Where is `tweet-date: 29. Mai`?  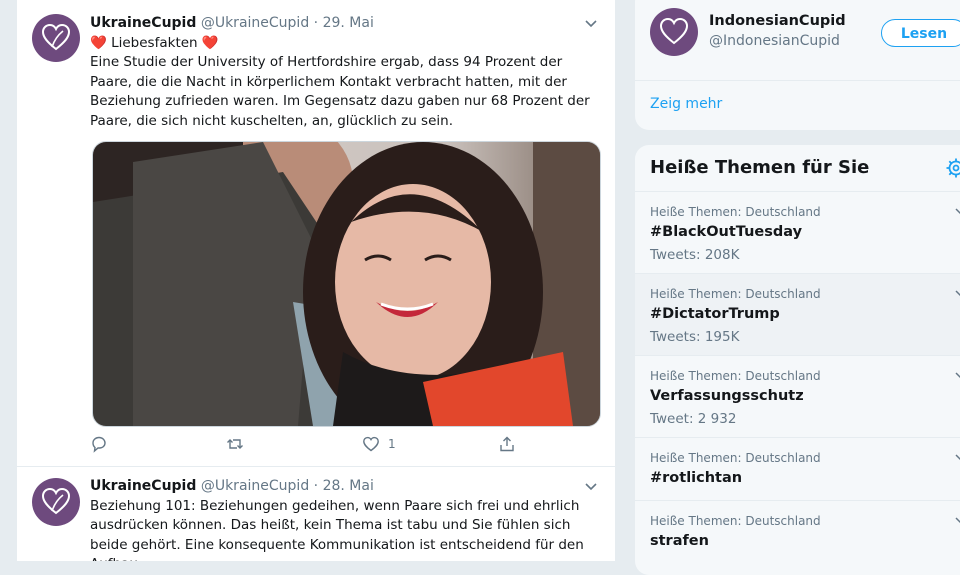
tweet-date: 29. Mai is located at coordinates (348, 23).